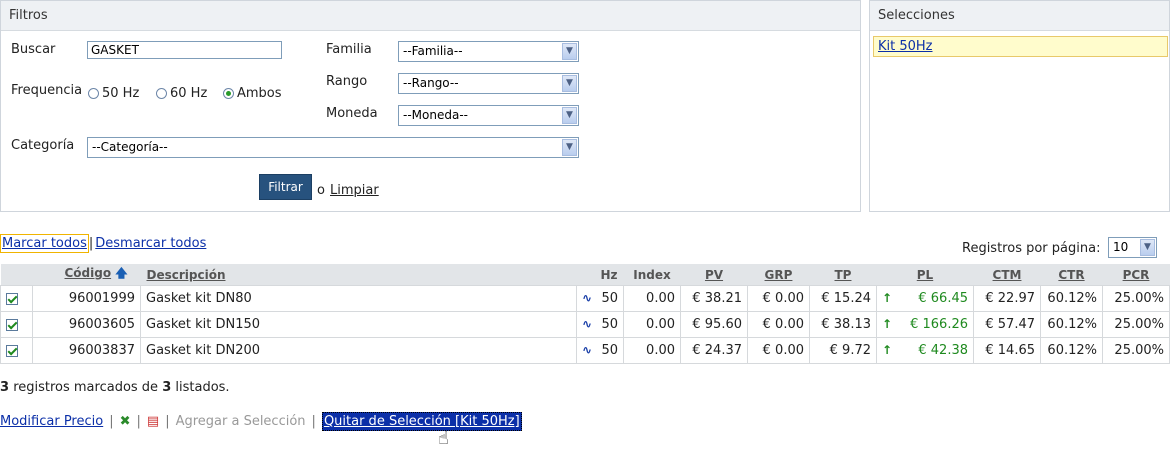 The image size is (1170, 450). What do you see at coordinates (430, 16) in the screenshot?
I see `filters-title: Filtros` at bounding box center [430, 16].